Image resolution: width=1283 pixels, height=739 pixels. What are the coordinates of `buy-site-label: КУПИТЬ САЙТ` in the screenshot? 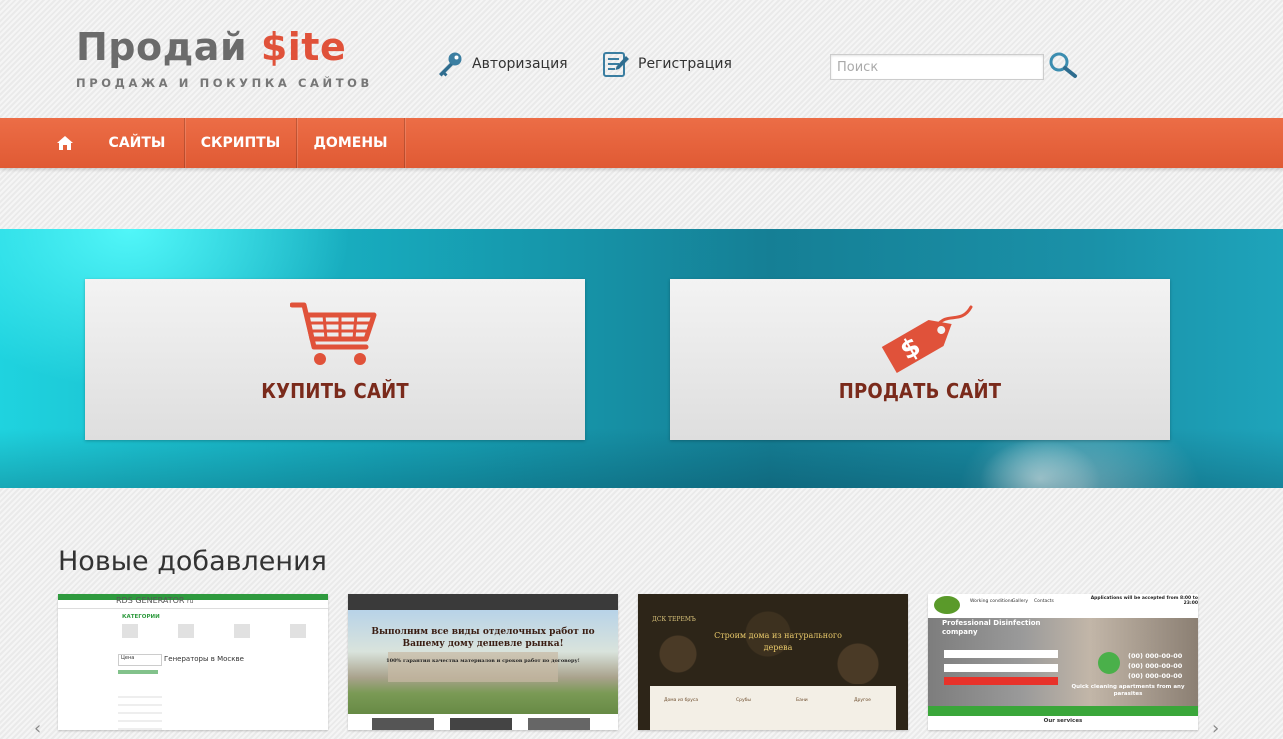 It's located at (335, 391).